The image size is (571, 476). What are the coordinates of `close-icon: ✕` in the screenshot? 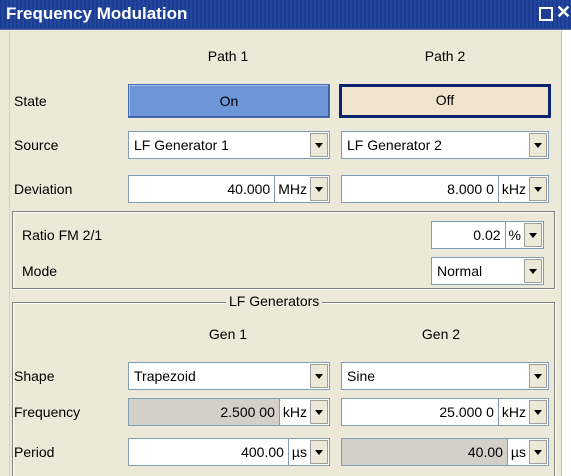 It's located at (563, 12).